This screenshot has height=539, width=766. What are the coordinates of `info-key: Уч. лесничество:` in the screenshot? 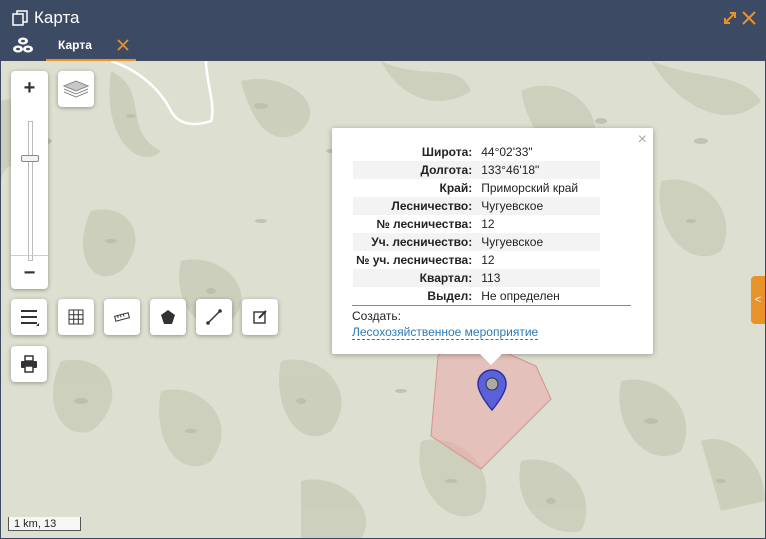 It's located at (414, 242).